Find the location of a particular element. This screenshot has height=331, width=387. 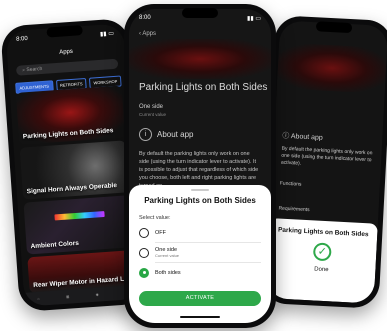

checkmark-icon: ✓ is located at coordinates (322, 252).